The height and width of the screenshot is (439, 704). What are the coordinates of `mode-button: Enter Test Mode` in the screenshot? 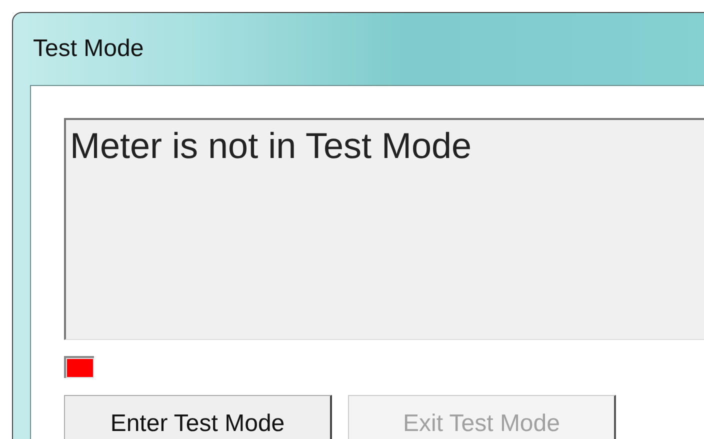 It's located at (198, 417).